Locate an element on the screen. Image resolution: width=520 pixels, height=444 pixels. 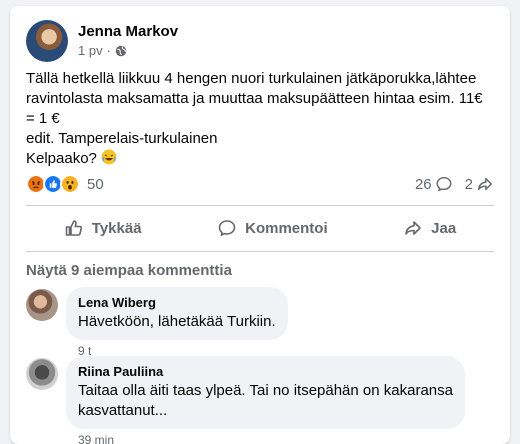
laughing-emoji-icon is located at coordinates (109, 157).